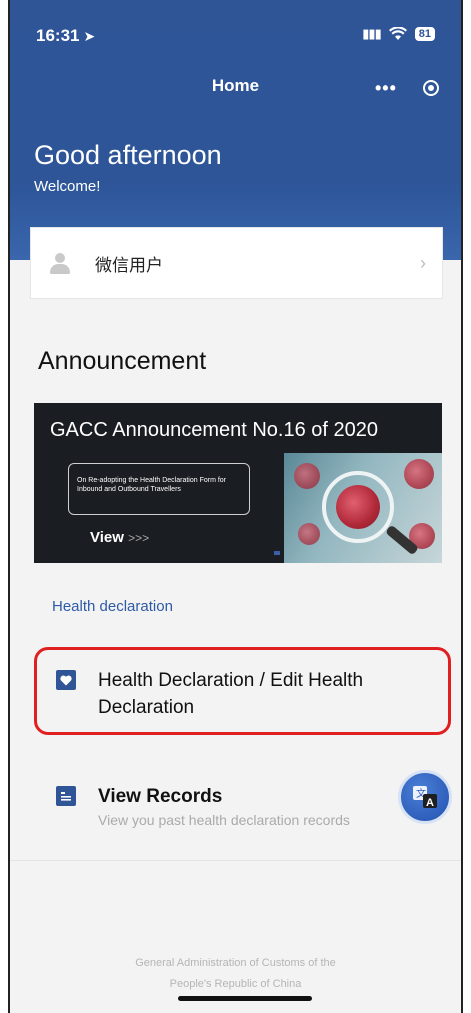 The height and width of the screenshot is (1013, 471). What do you see at coordinates (245, 998) in the screenshot?
I see `home-indicator` at bounding box center [245, 998].